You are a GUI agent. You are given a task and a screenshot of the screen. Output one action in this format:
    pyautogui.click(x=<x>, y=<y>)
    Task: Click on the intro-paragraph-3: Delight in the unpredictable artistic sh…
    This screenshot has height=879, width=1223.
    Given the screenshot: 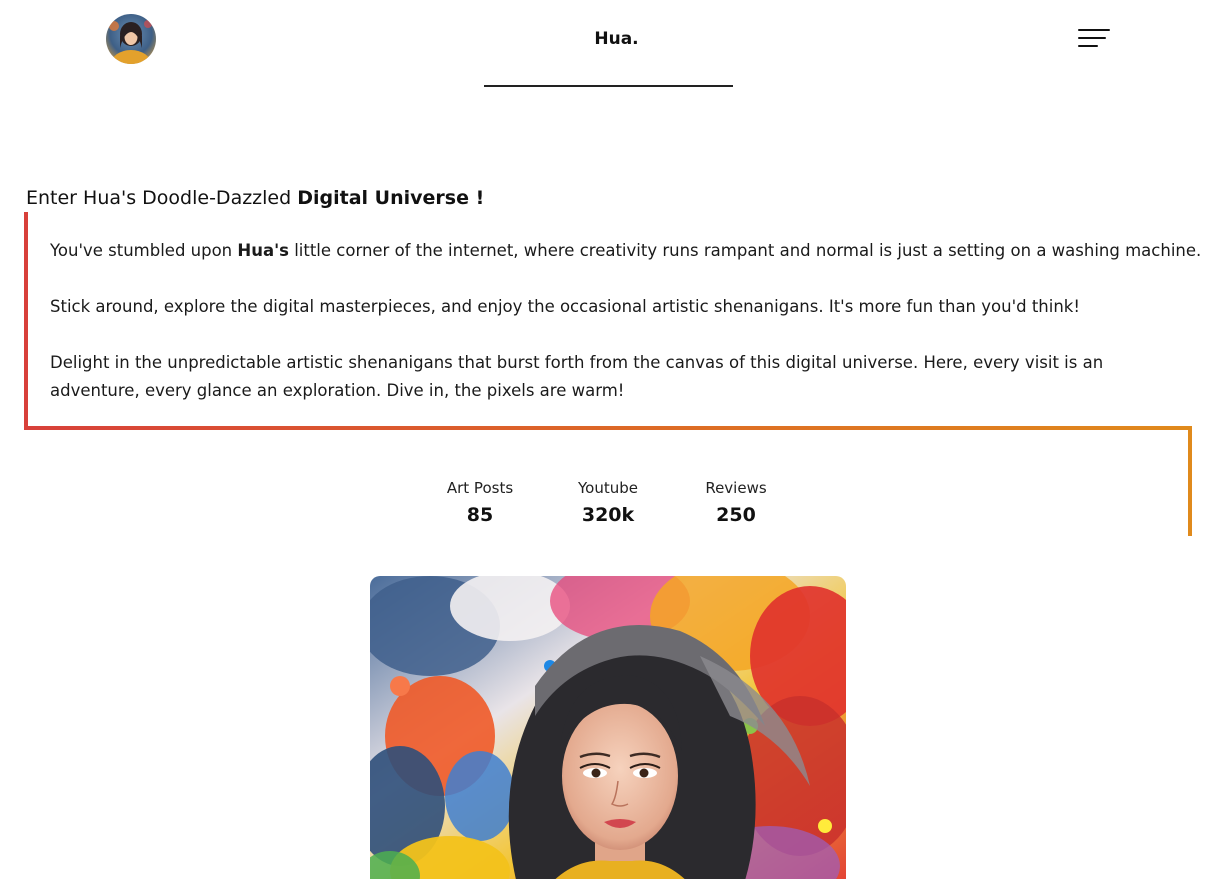 What is the action you would take?
    pyautogui.click(x=577, y=376)
    